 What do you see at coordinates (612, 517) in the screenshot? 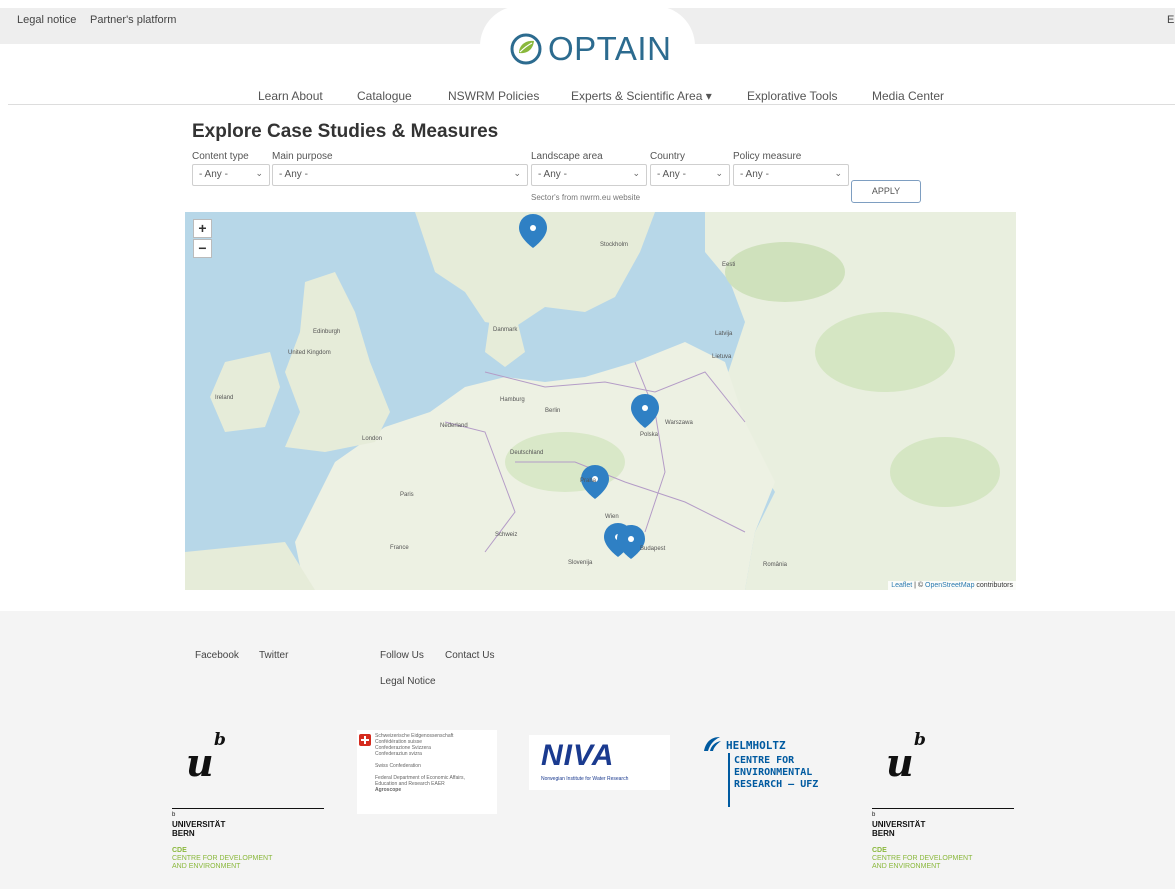
I see `map-label: Wien` at bounding box center [612, 517].